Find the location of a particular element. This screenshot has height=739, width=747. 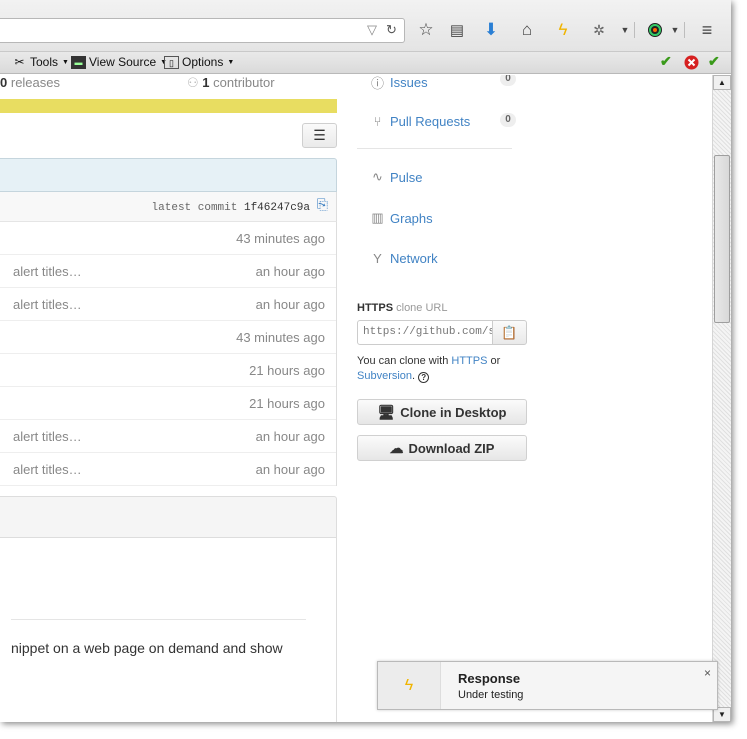

clone-desktop-label: Clone in Desktop is located at coordinates (453, 412).